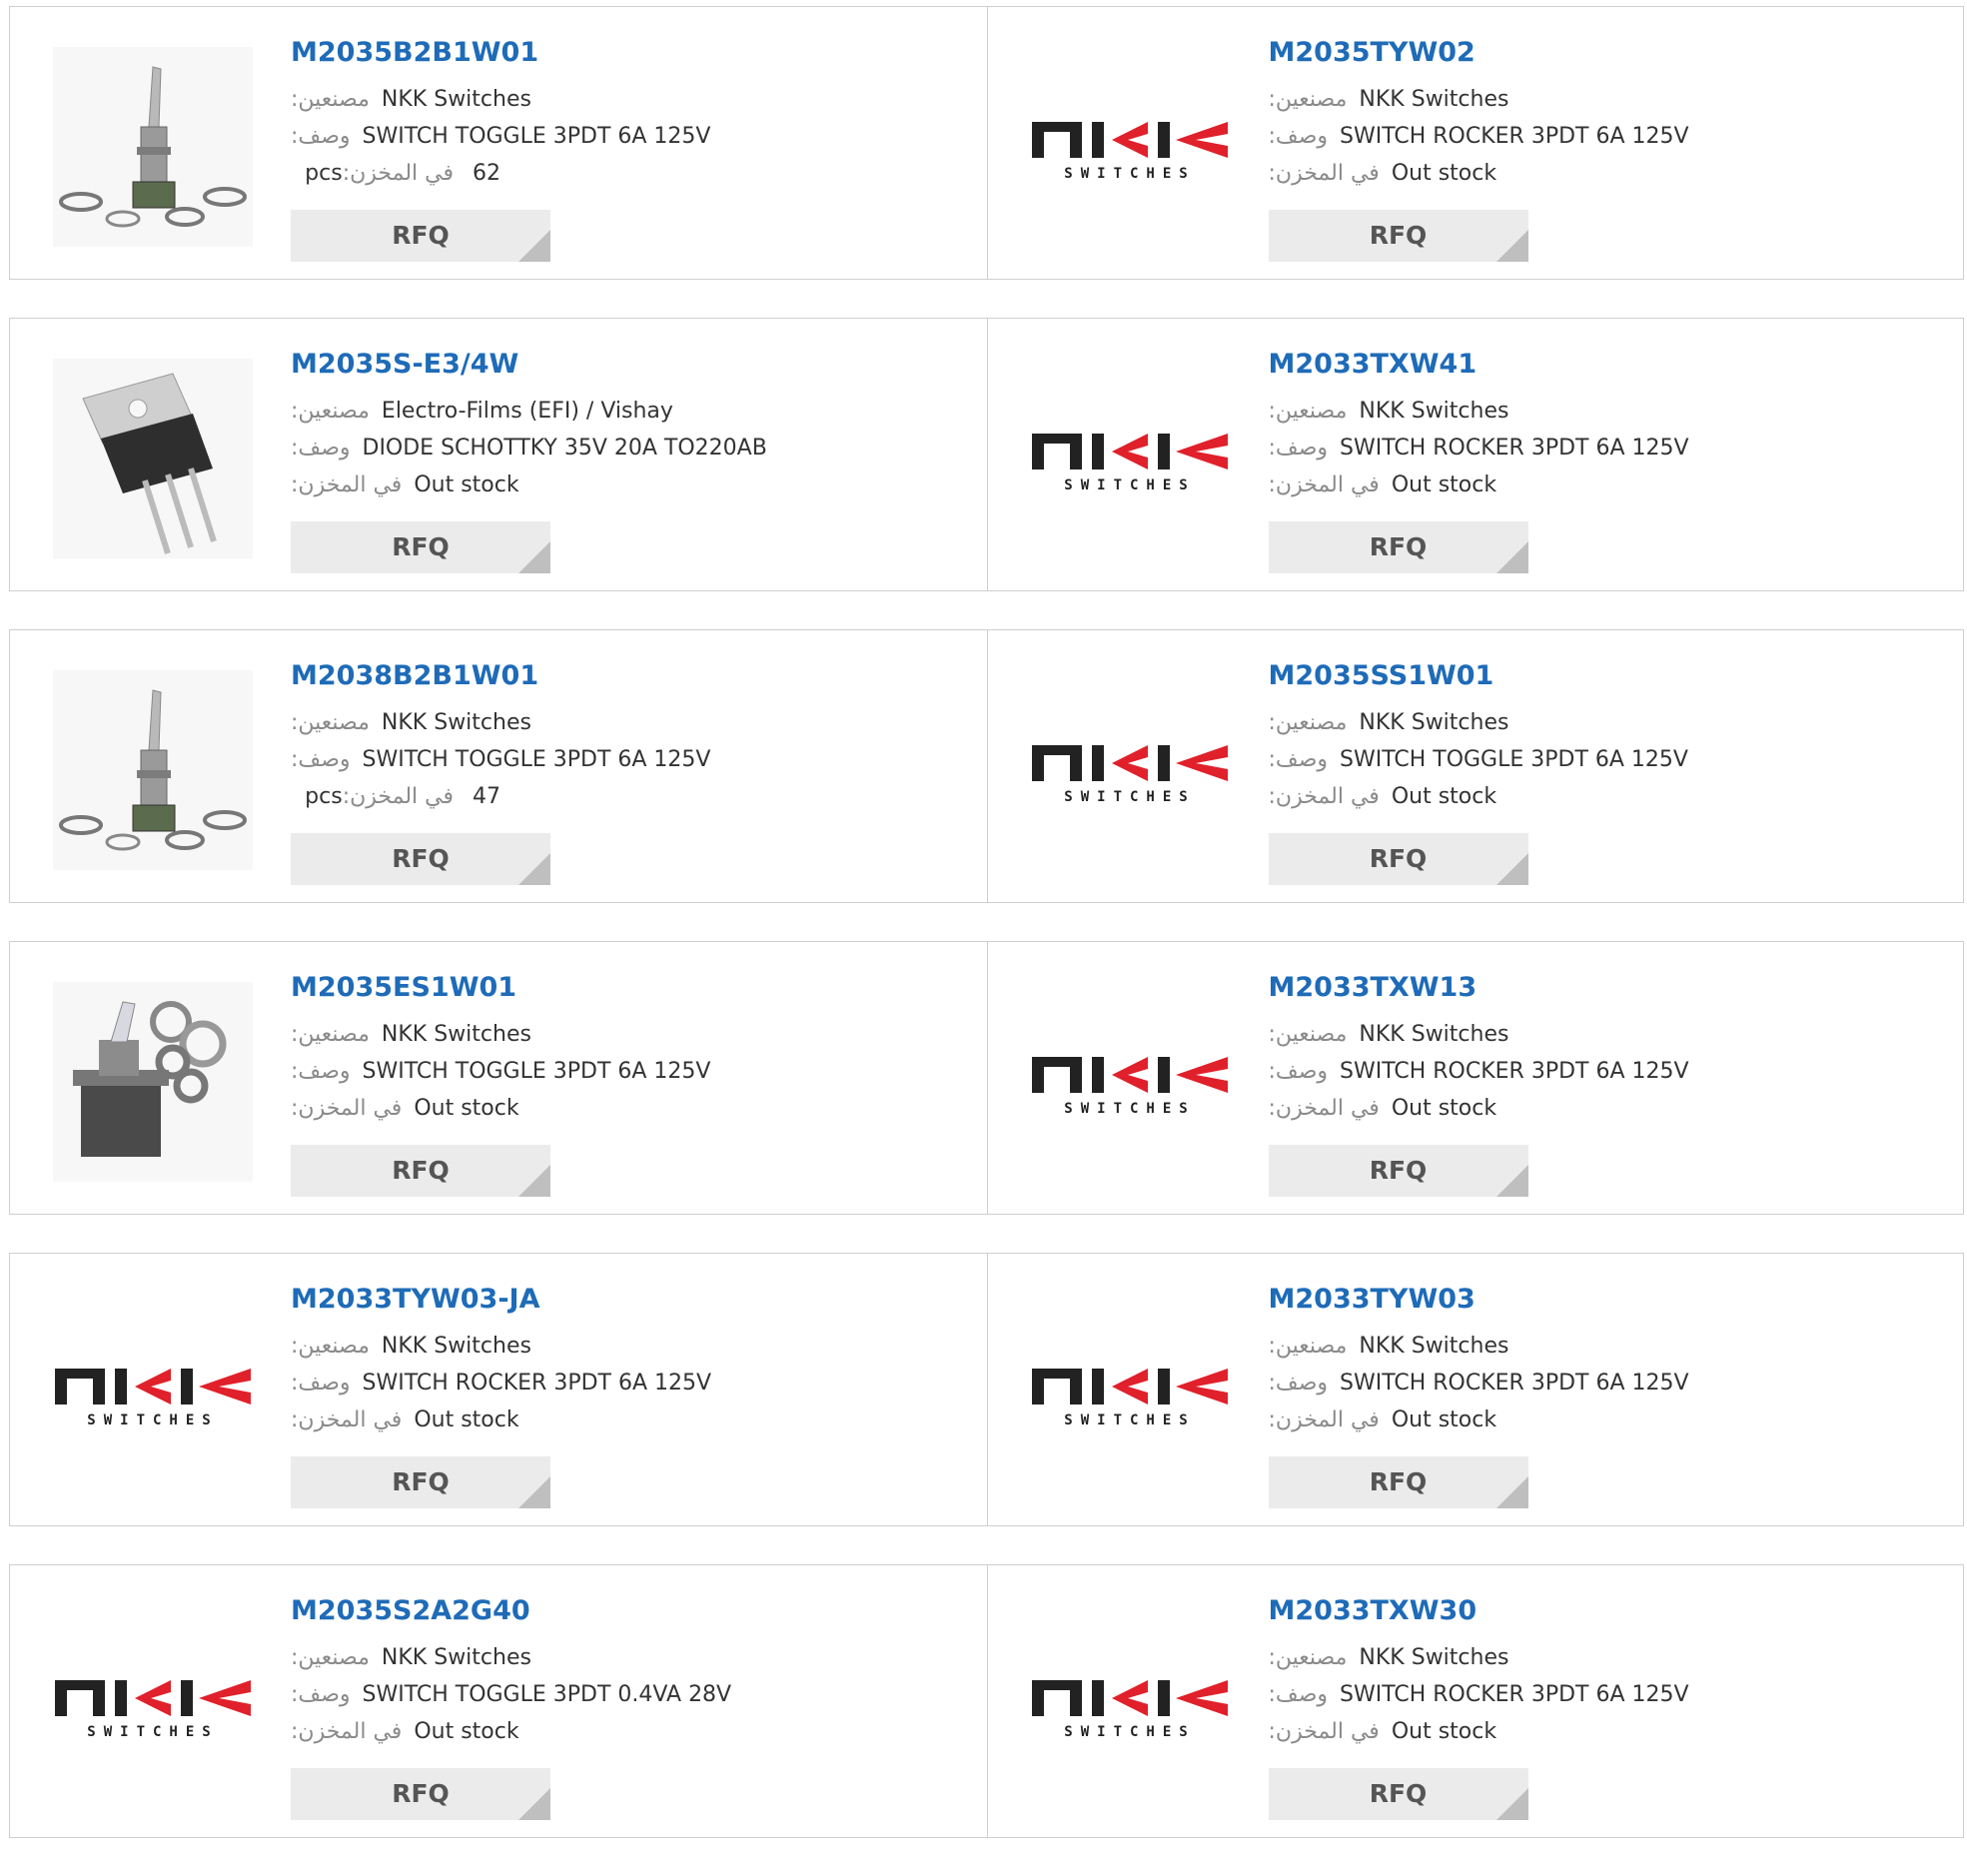 This screenshot has height=1876, width=1967. What do you see at coordinates (610, 988) in the screenshot?
I see `part-number-link: M2035ES1W01` at bounding box center [610, 988].